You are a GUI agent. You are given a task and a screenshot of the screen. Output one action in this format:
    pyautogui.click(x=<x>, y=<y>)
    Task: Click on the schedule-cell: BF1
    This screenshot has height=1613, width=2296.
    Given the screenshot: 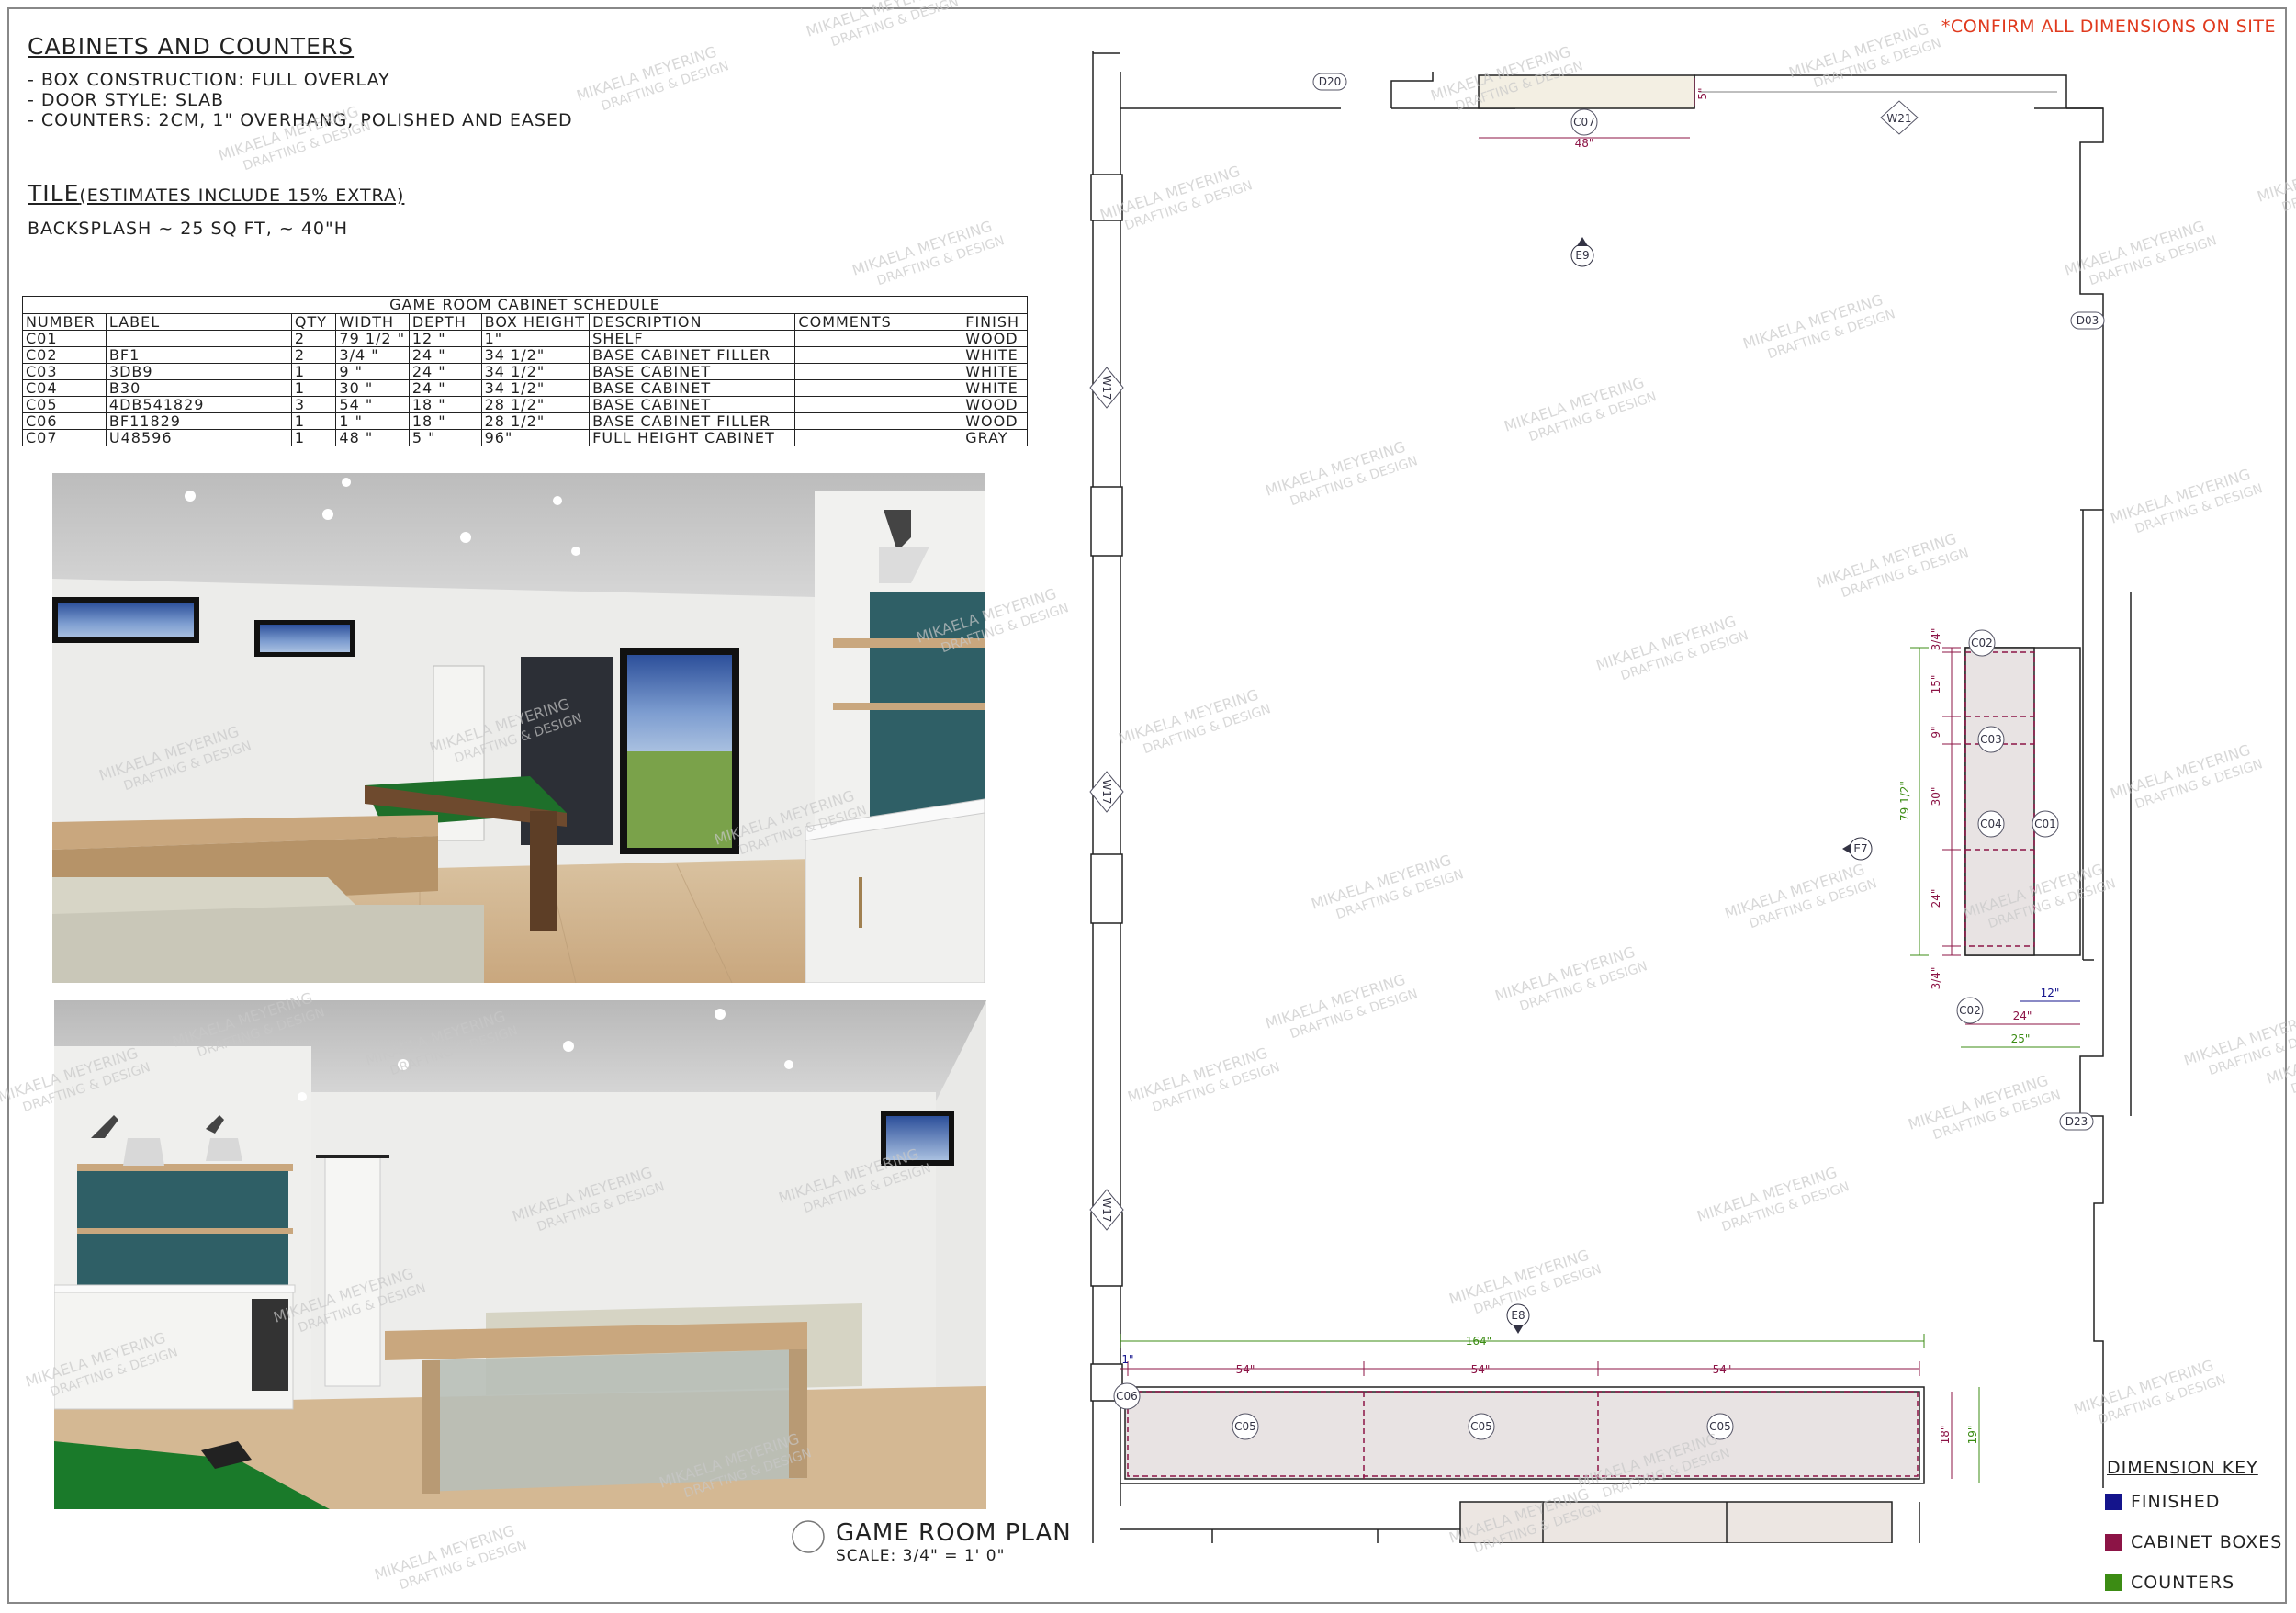 What is the action you would take?
    pyautogui.click(x=198, y=355)
    